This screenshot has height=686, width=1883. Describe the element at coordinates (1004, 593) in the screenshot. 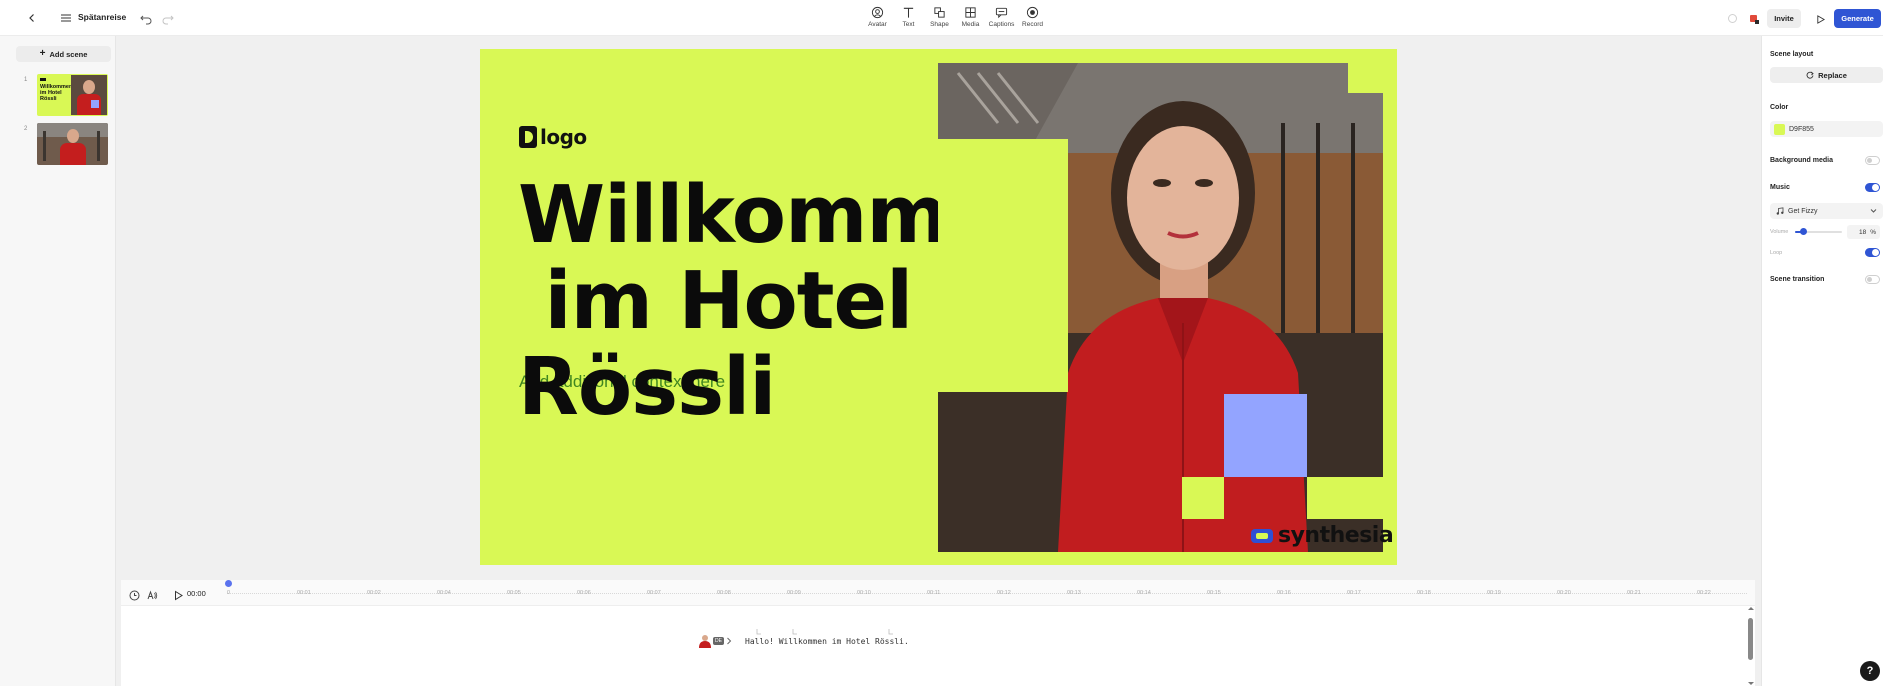

I see `timeline-tick-label: 00:12` at that location.